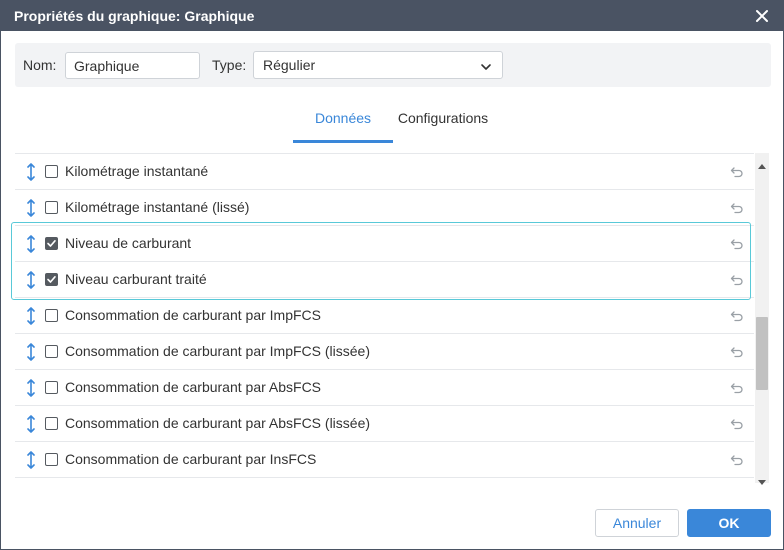 The height and width of the screenshot is (550, 784). What do you see at coordinates (762, 16) in the screenshot?
I see `close-icon` at bounding box center [762, 16].